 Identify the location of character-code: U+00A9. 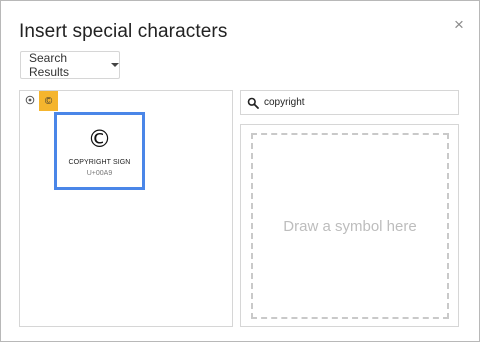
(99, 173).